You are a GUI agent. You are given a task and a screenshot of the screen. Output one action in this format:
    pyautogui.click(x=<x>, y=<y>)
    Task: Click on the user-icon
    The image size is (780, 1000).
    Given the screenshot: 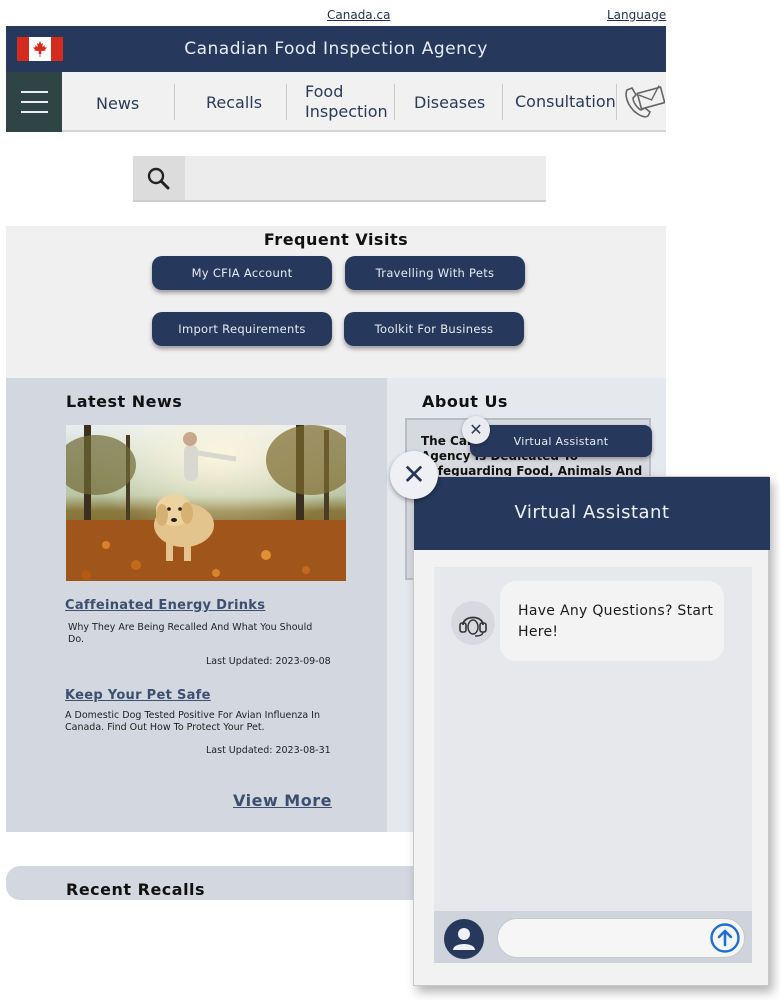 What is the action you would take?
    pyautogui.click(x=464, y=939)
    